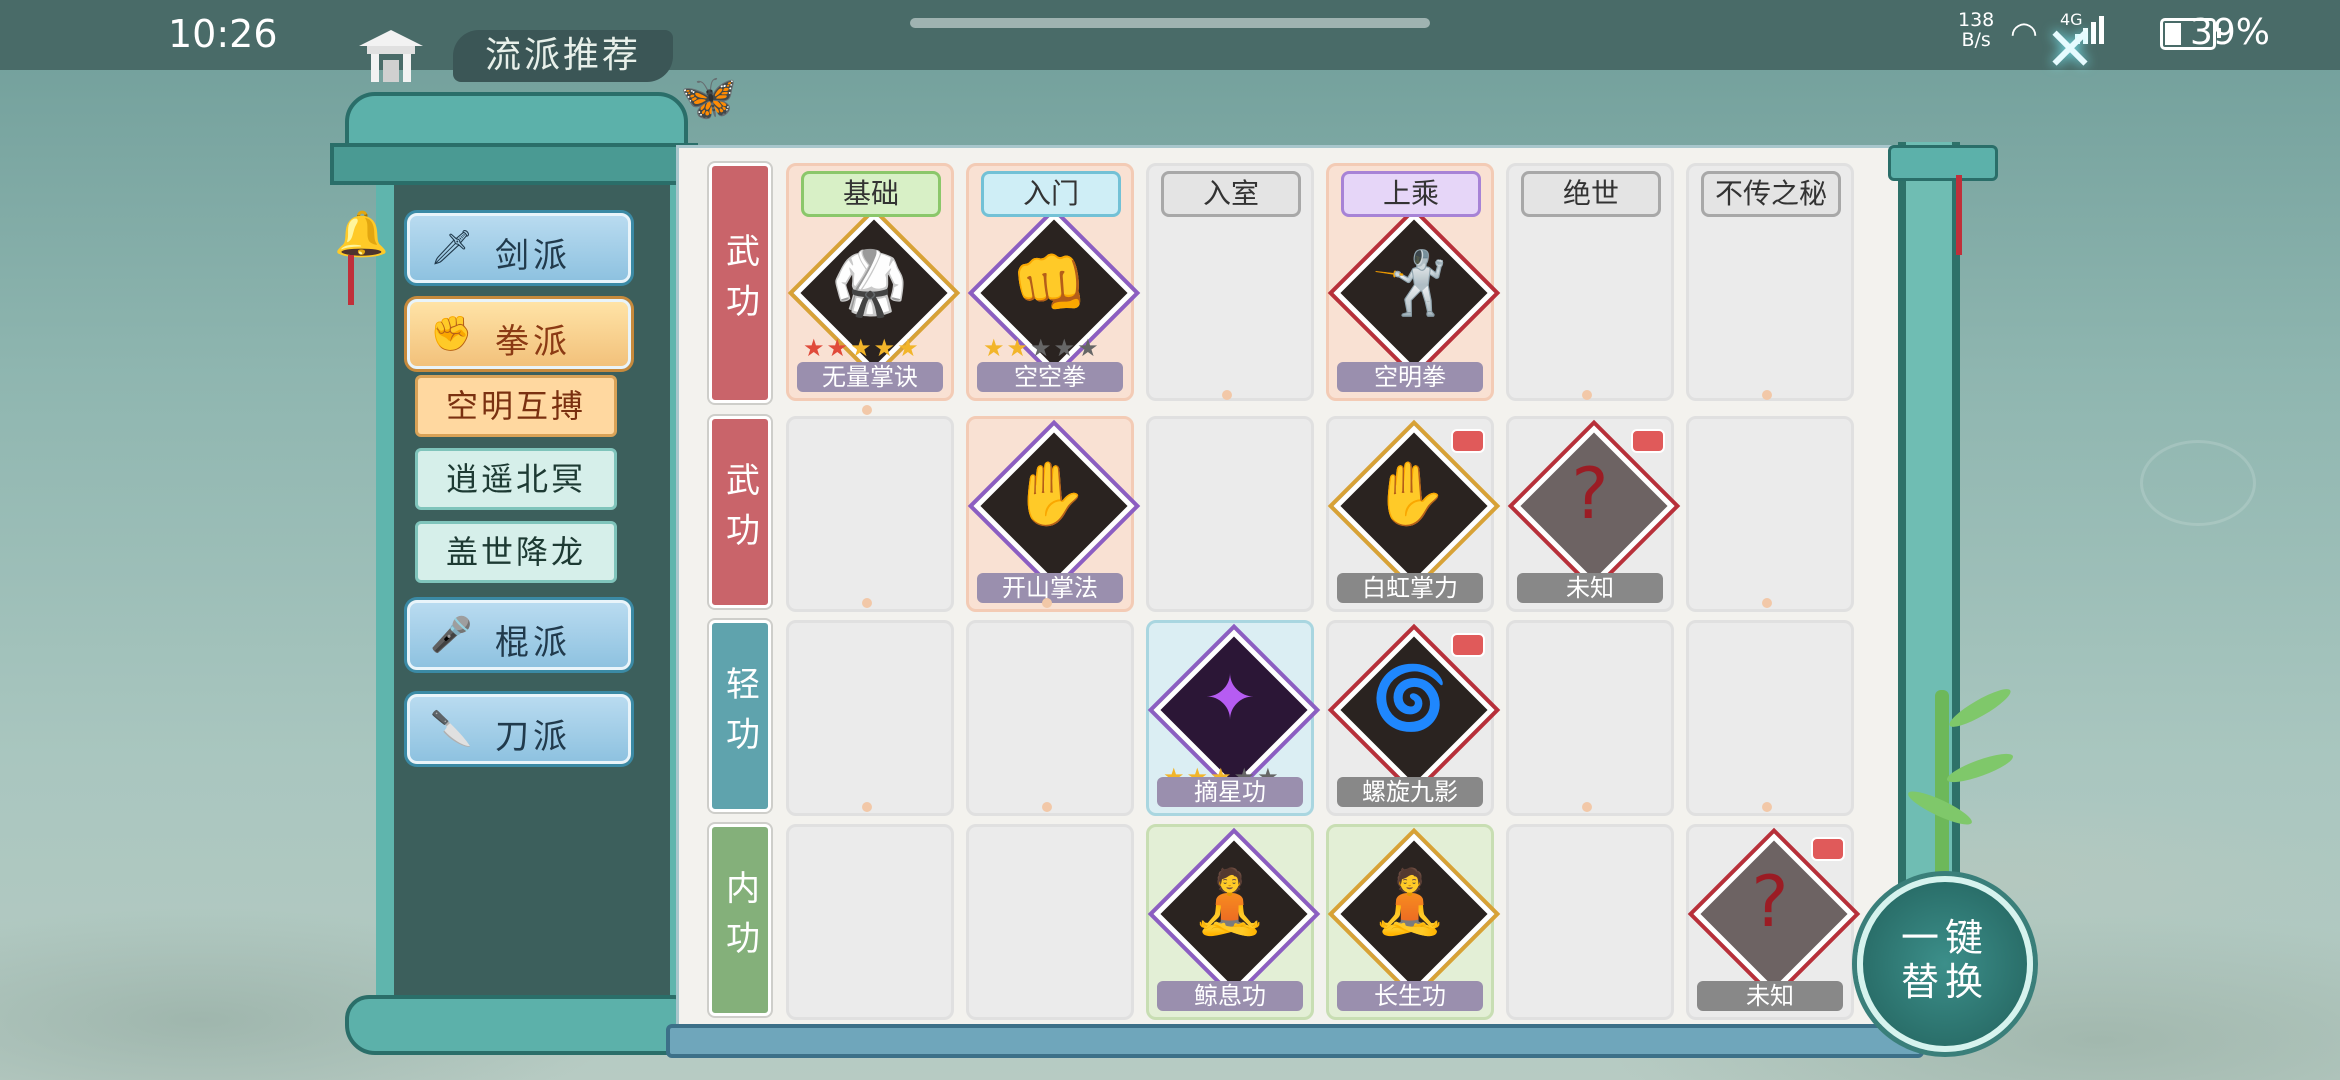  Describe the element at coordinates (1411, 194) in the screenshot. I see `tier-superior: 上乘` at that location.